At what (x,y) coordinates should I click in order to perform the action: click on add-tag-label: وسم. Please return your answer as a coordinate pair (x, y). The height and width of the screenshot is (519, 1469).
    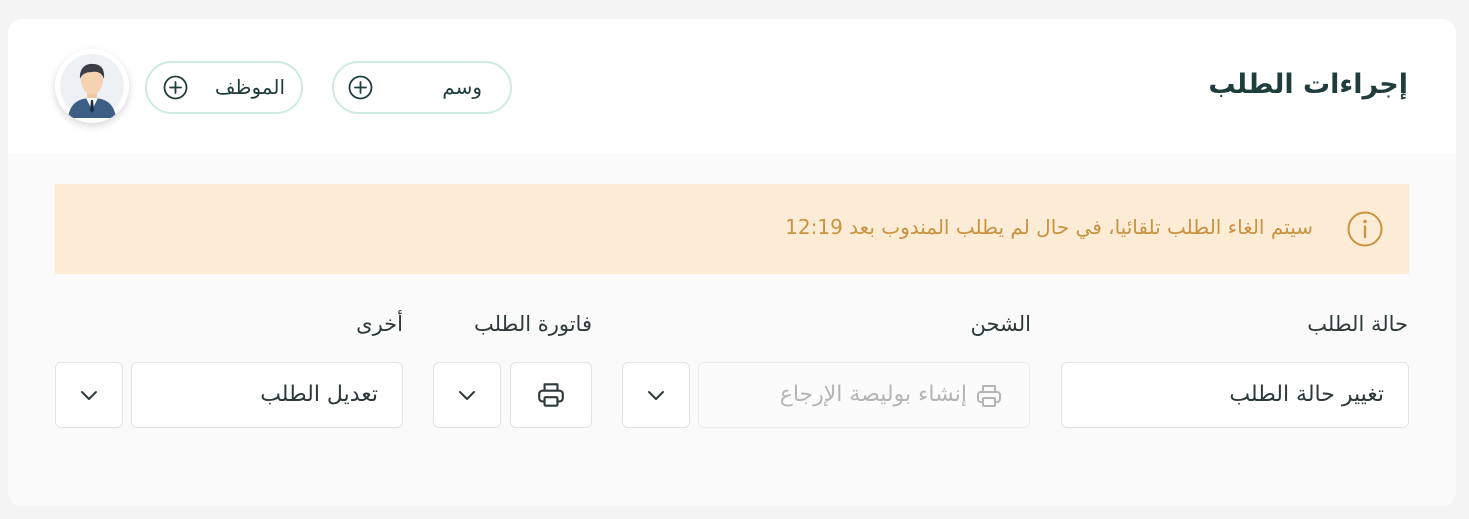
    Looking at the image, I should click on (462, 87).